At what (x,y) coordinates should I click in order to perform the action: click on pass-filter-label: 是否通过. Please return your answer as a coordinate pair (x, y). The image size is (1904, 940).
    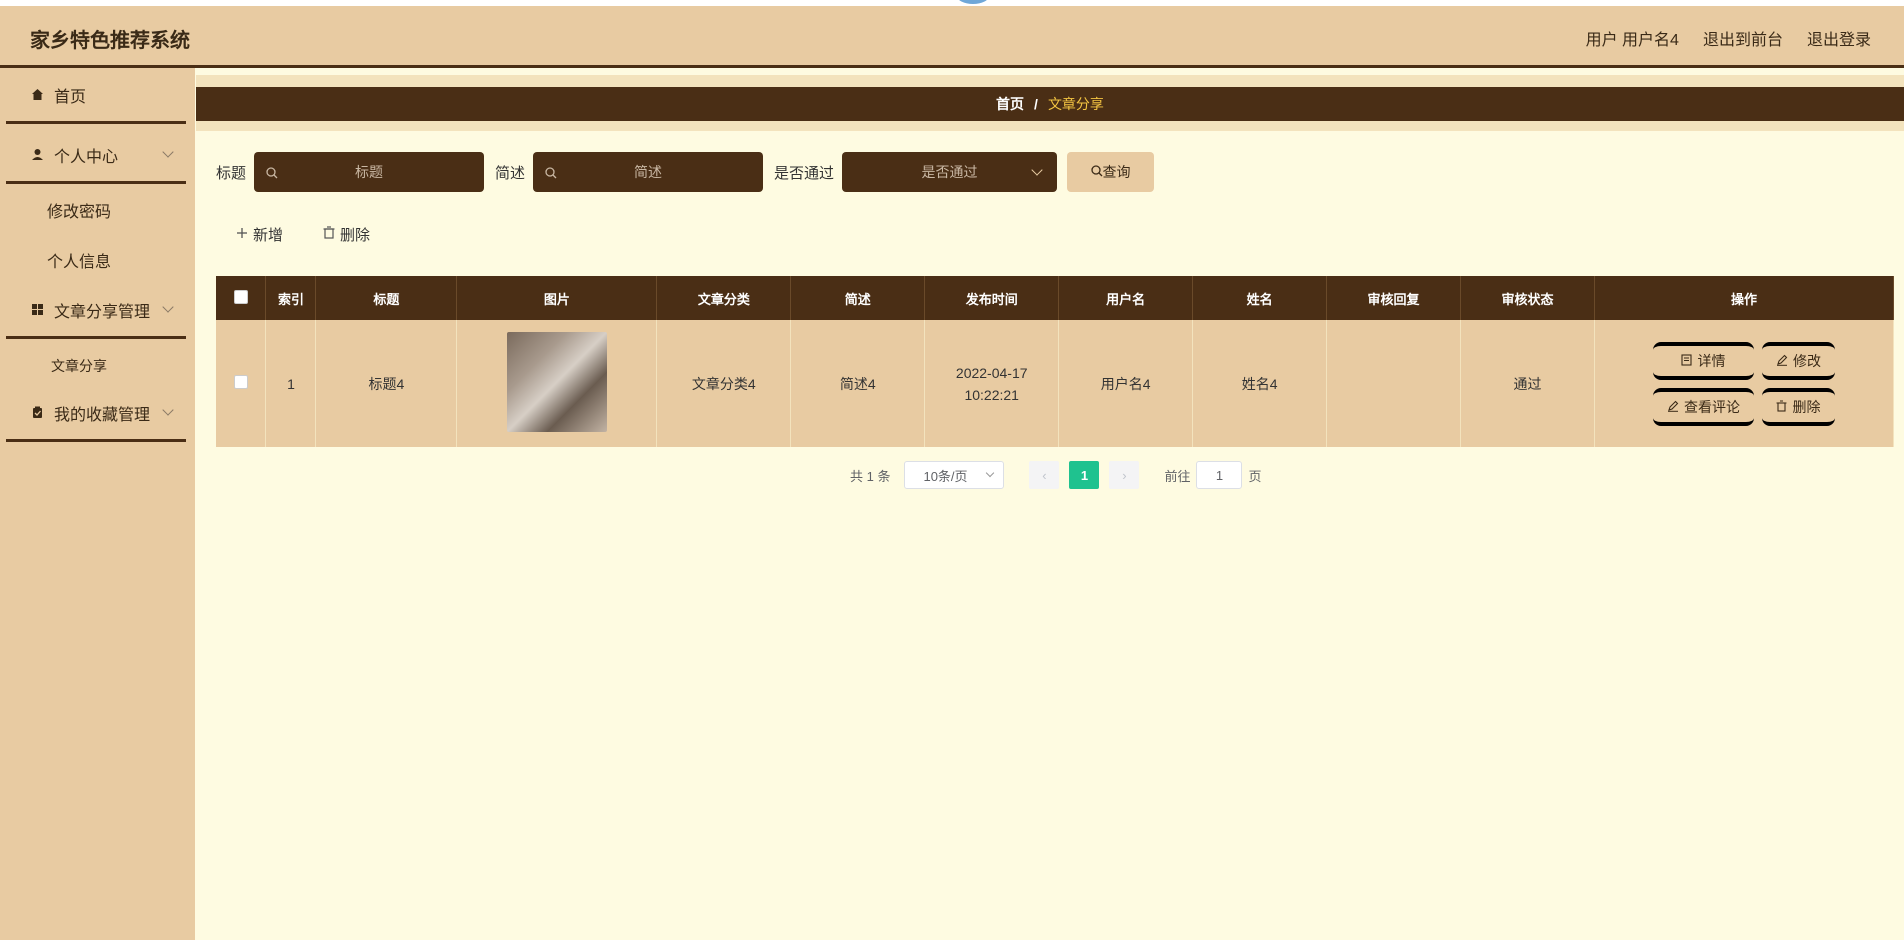
    Looking at the image, I should click on (804, 173).